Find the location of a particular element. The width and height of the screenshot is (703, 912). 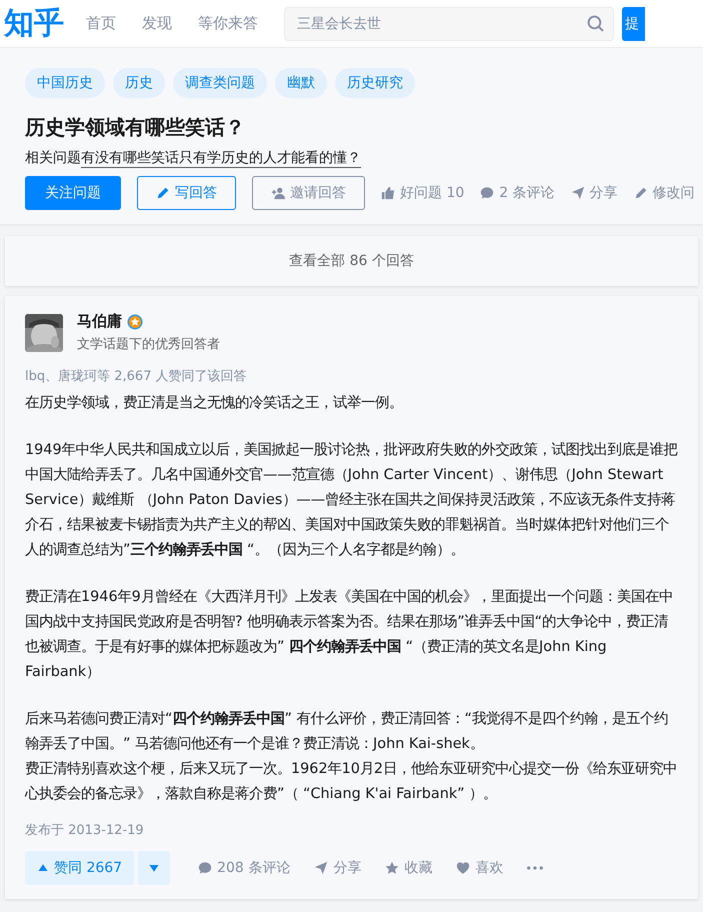

answer-paragraph: 费正清在1946年9月曾经在《大西洋月刊》上发表《美国在中国的机会》，里面提出一个问题：美国在中国内战中支持国民党政府是否明智? 他明确表示答案为否。结果在那场”谁弄丢中国“的大争论中，费正清也被调查。于是有好事的媒体把标题改为” 四个约翰弄丢中国 “（费正清的英文名是John King Fairbank） is located at coordinates (349, 635).